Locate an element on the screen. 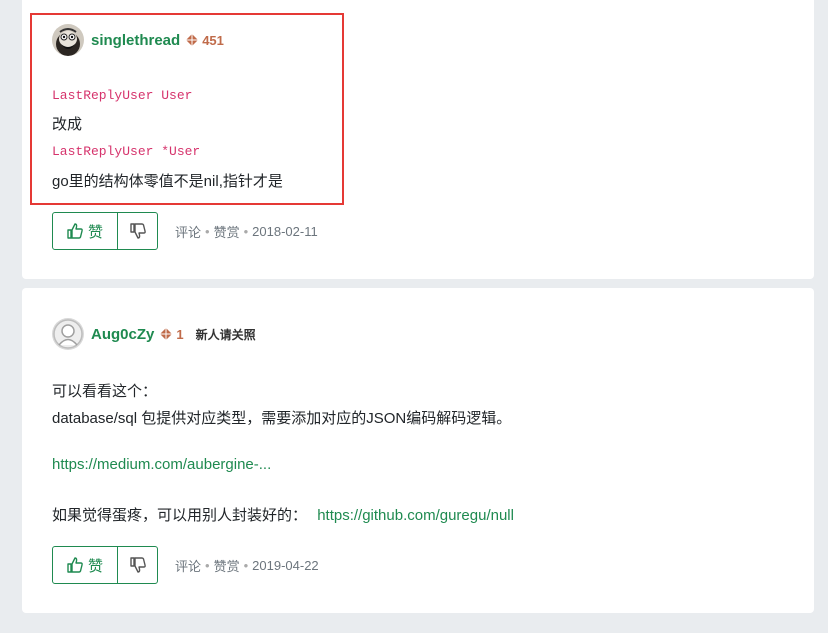 The height and width of the screenshot is (633, 828). reply-text: 可以看看这个： is located at coordinates (105, 391).